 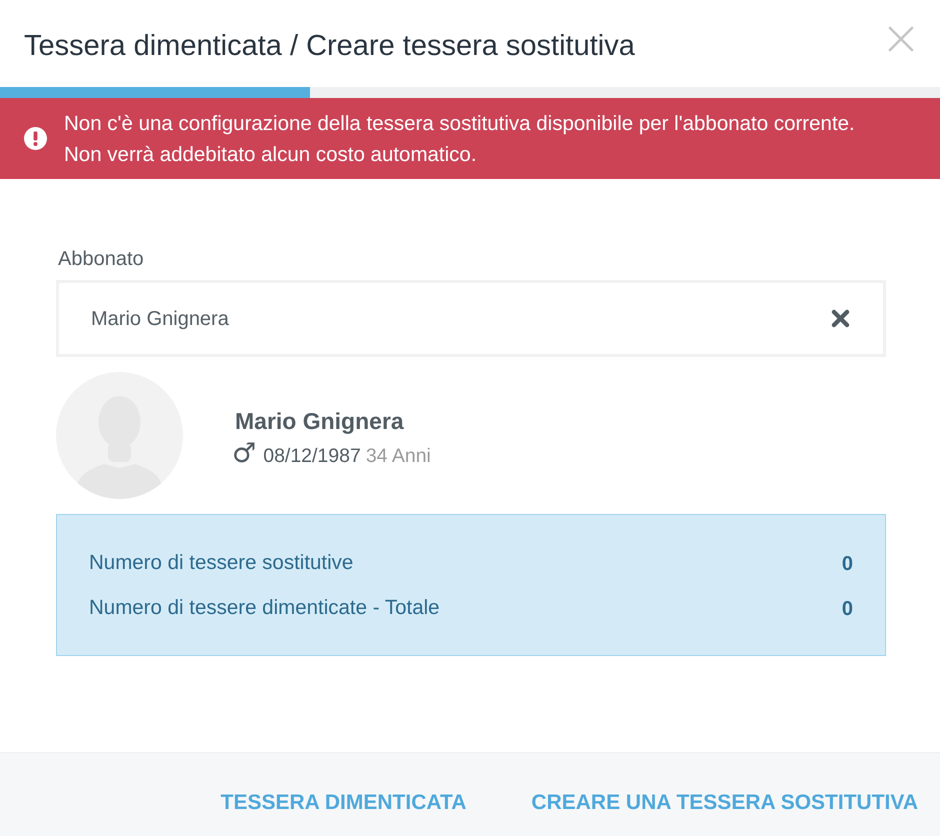 What do you see at coordinates (398, 456) in the screenshot?
I see `member-age: 34 Anni` at bounding box center [398, 456].